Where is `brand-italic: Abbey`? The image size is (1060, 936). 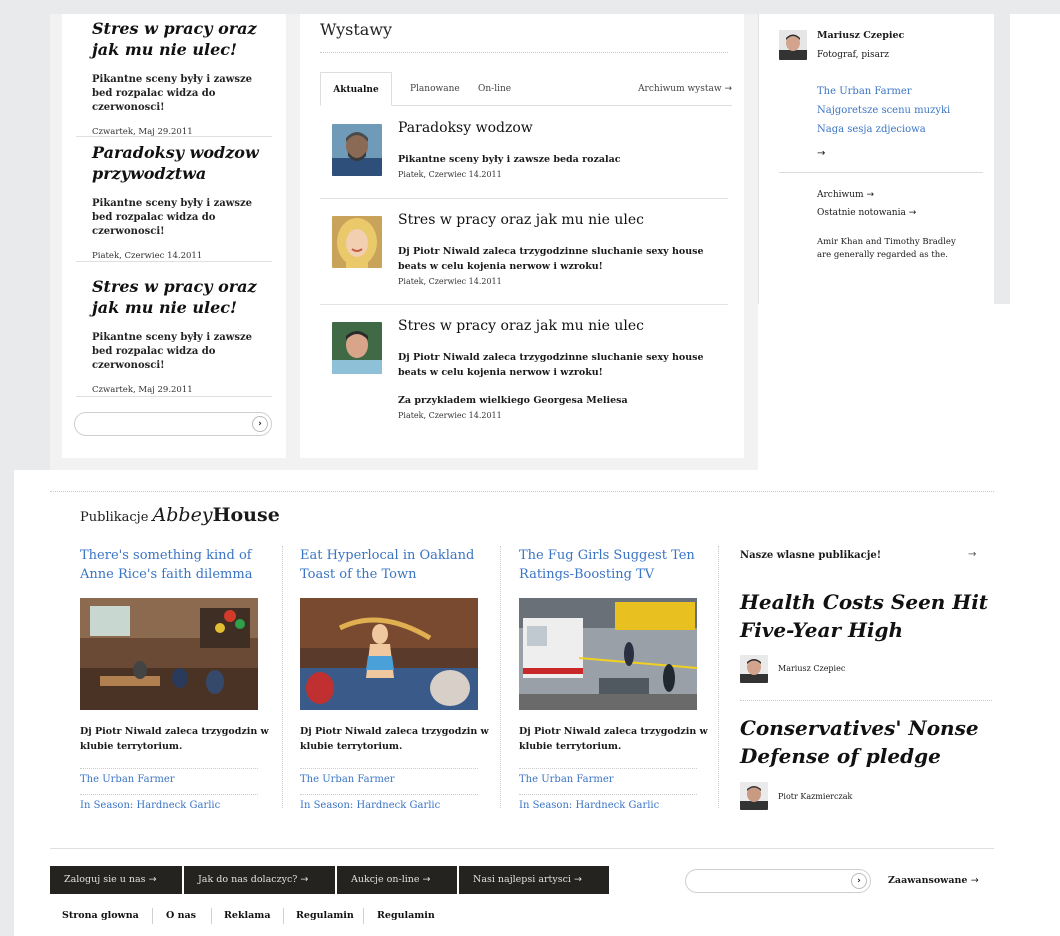 brand-italic: Abbey is located at coordinates (182, 515).